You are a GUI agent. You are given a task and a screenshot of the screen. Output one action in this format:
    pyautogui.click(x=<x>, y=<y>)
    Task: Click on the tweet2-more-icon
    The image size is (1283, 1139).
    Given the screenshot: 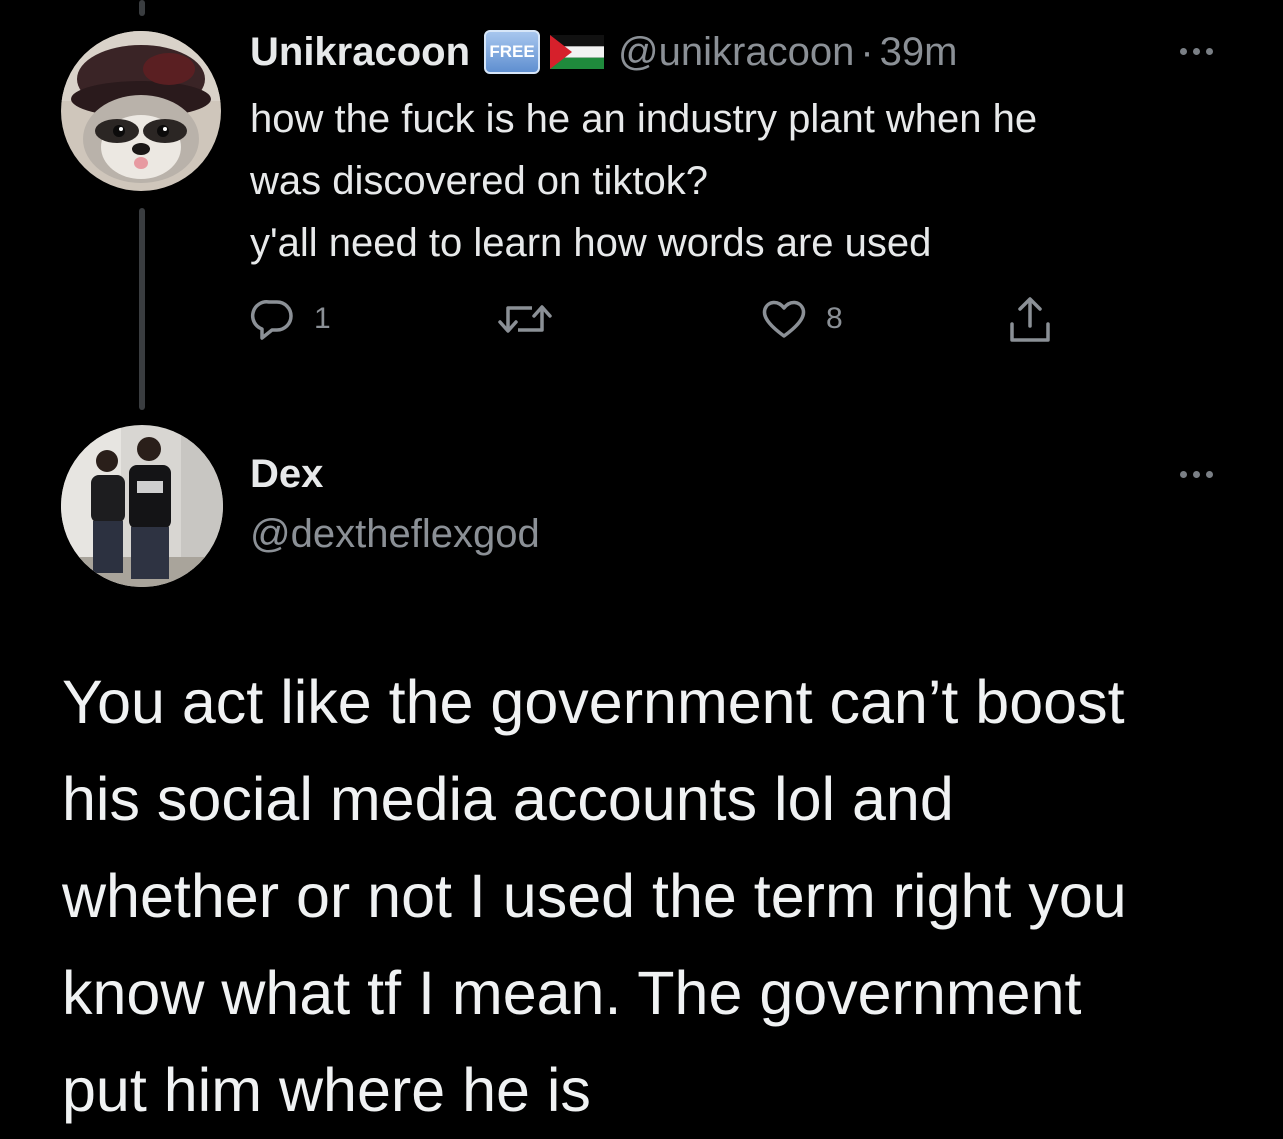 What is the action you would take?
    pyautogui.click(x=1196, y=474)
    